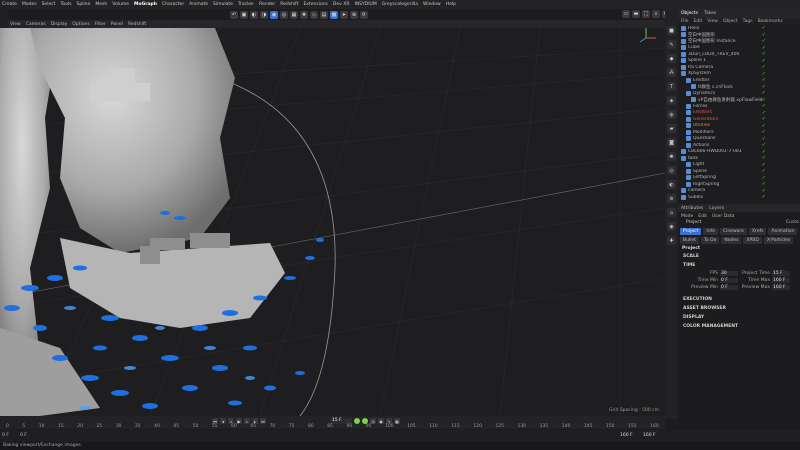  Describe the element at coordinates (731, 240) in the screenshot. I see `attr-tab-nodes: Nodes` at that location.